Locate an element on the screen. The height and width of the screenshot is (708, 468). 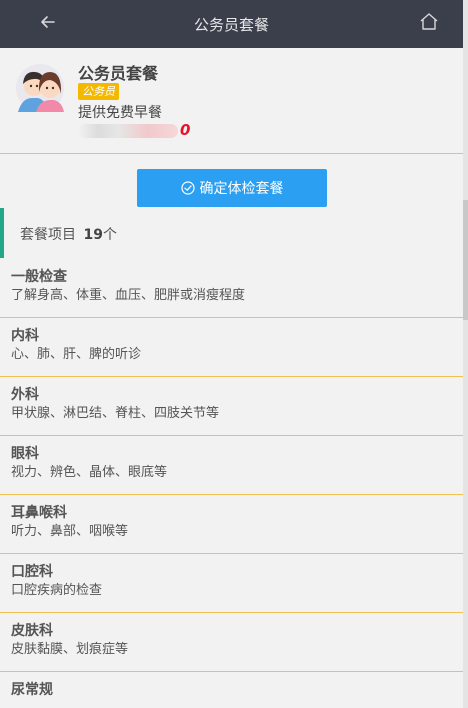
scrollbar is located at coordinates (465, 354).